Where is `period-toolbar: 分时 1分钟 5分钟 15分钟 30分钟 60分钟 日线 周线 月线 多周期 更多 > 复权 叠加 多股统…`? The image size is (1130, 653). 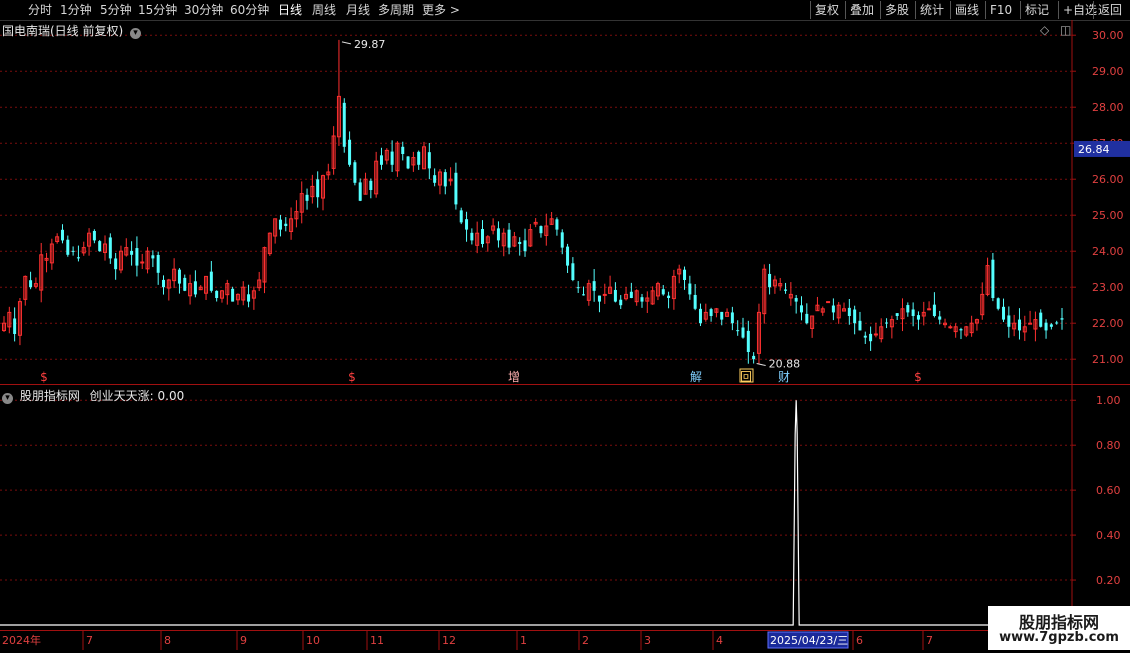 period-toolbar: 分时 1分钟 5分钟 15分钟 30分钟 60分钟 日线 周线 月线 多周期 更多 > 复权 叠加 多股统… is located at coordinates (565, 10).